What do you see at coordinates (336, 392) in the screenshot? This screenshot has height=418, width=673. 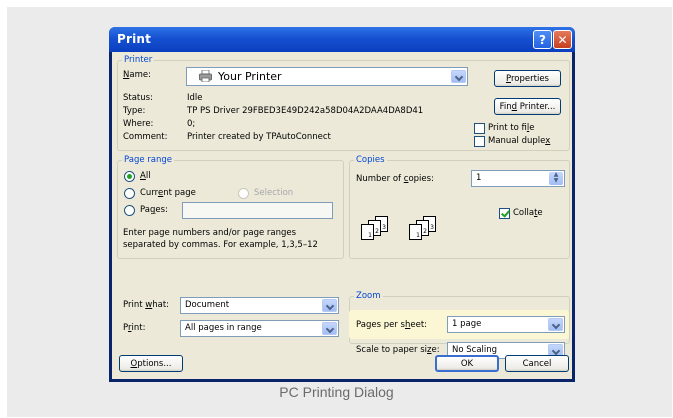 I see `figure-caption: PC Printing Dialog` at bounding box center [336, 392].